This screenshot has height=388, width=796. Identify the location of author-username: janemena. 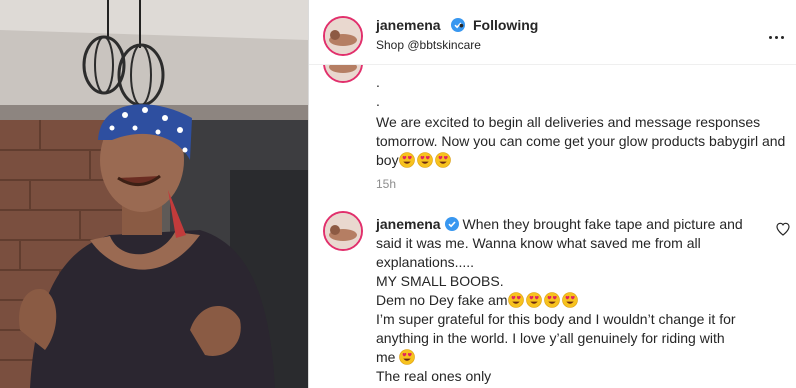
(408, 25).